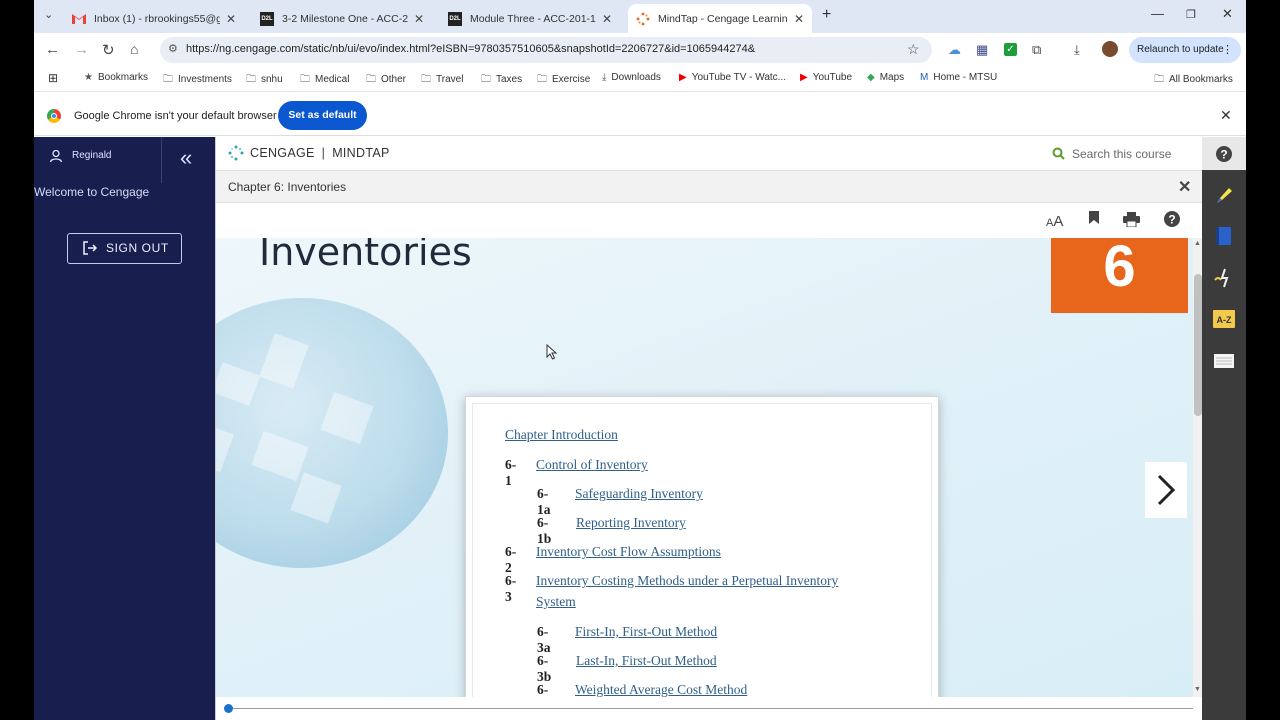 This screenshot has width=1280, height=720. What do you see at coordinates (1193, 80) in the screenshot?
I see `bookmark-item: 🗀 All Bookmarks` at bounding box center [1193, 80].